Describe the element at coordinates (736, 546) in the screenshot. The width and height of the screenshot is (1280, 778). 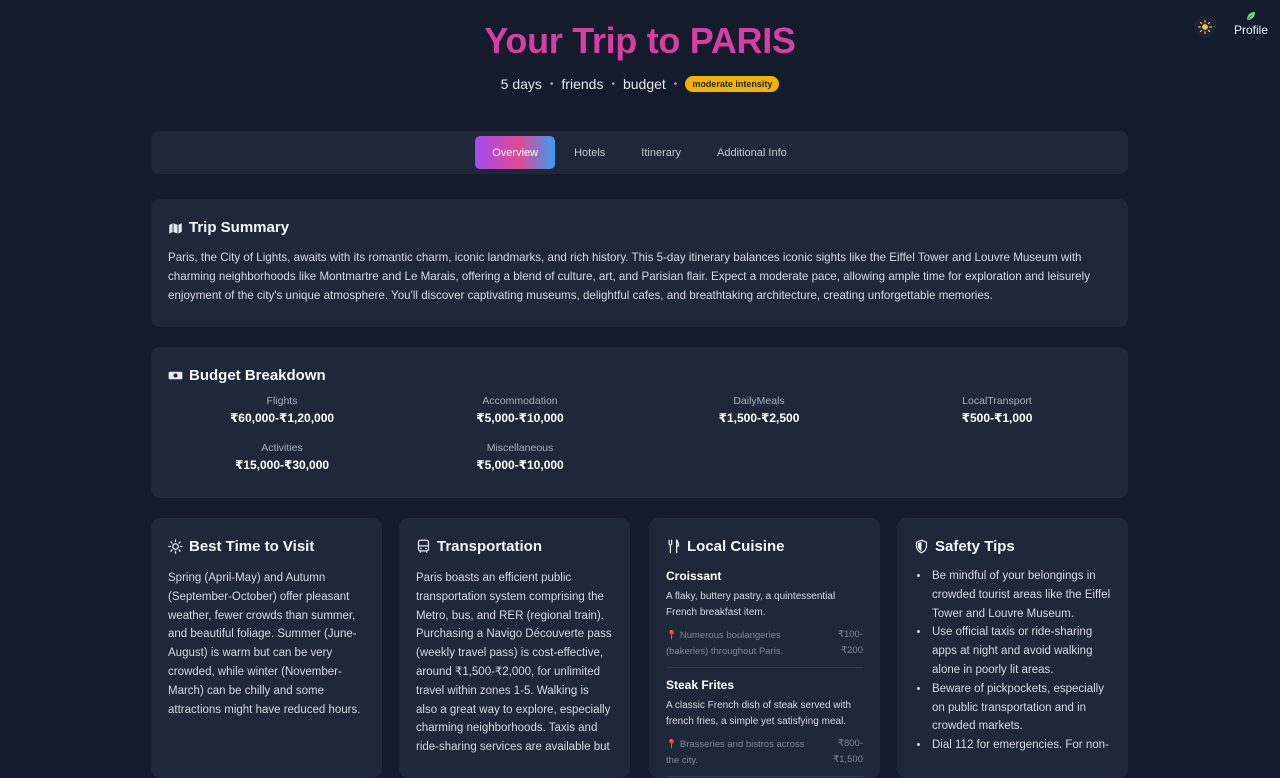
I see `cuisine-title: Local Cuisine` at that location.